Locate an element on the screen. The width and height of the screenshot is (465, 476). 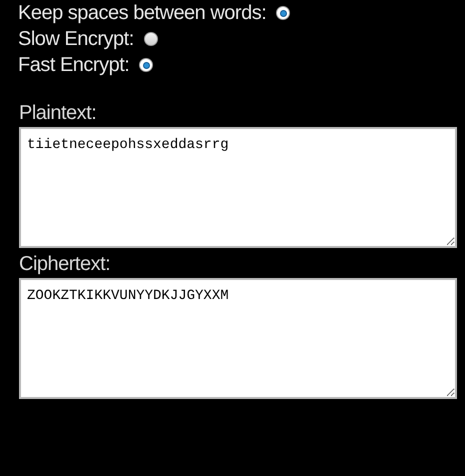
field-label: Ciphertext: is located at coordinates (65, 264).